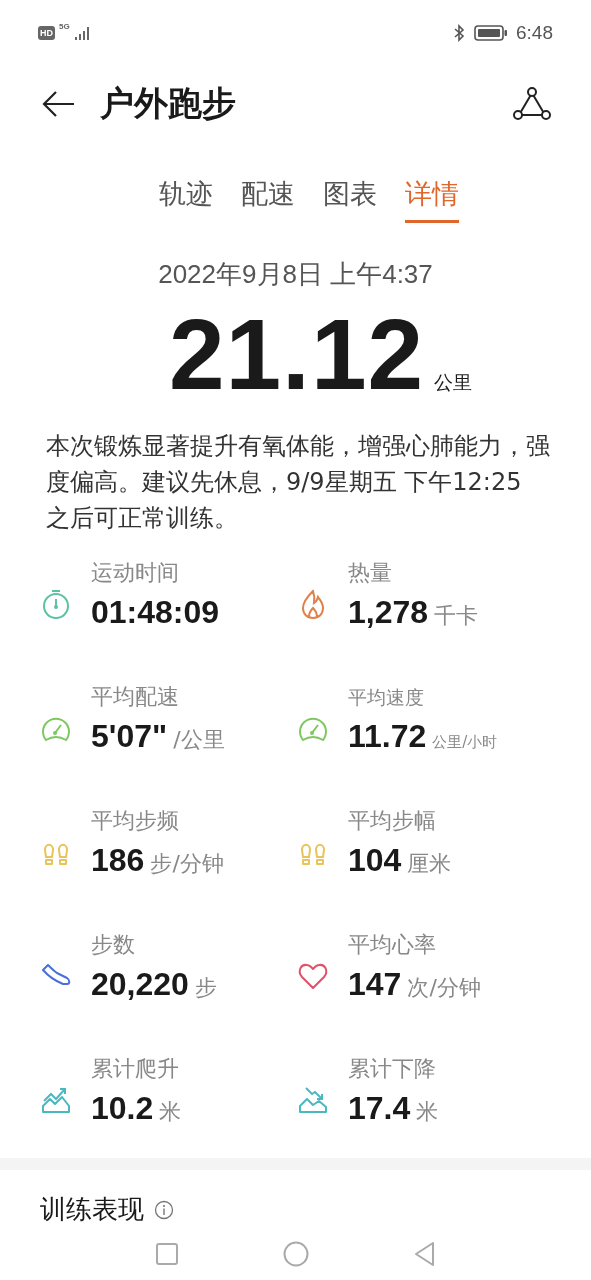 This screenshot has width=591, height=1280. Describe the element at coordinates (379, 1108) in the screenshot. I see `stat-value: 17.4` at that location.